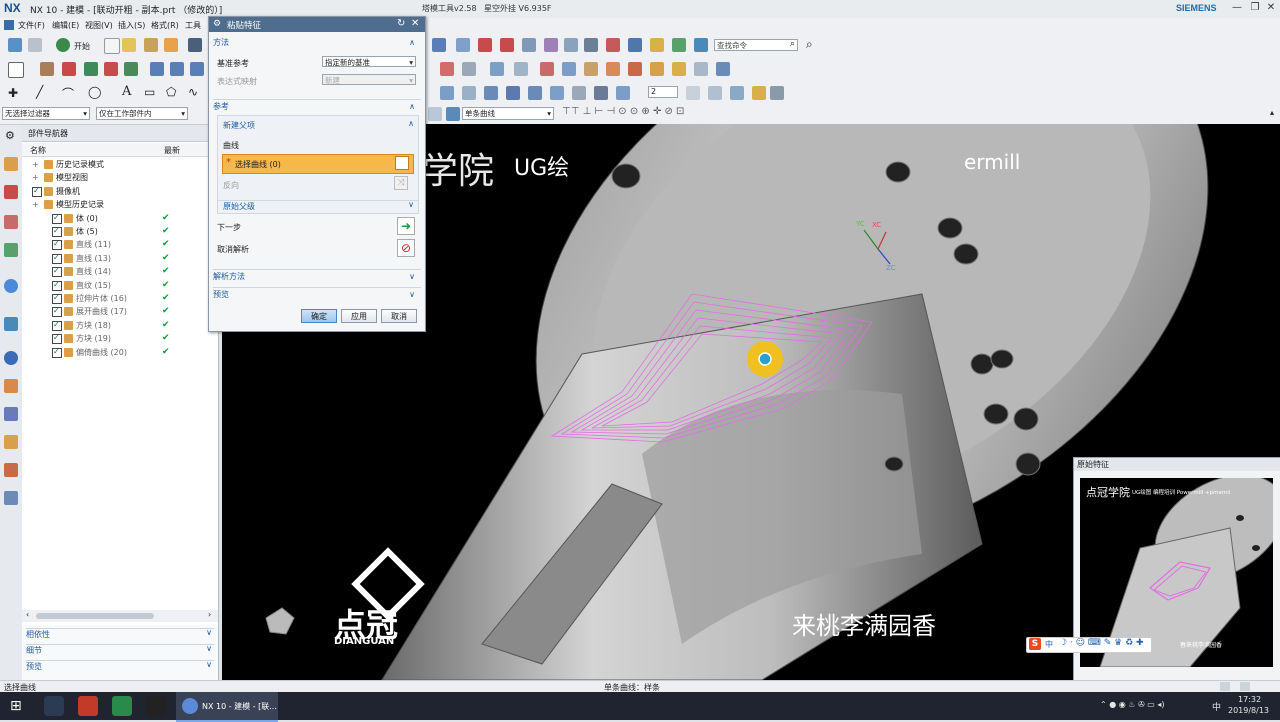  What do you see at coordinates (613, 45) in the screenshot?
I see `flag-icon` at bounding box center [613, 45].